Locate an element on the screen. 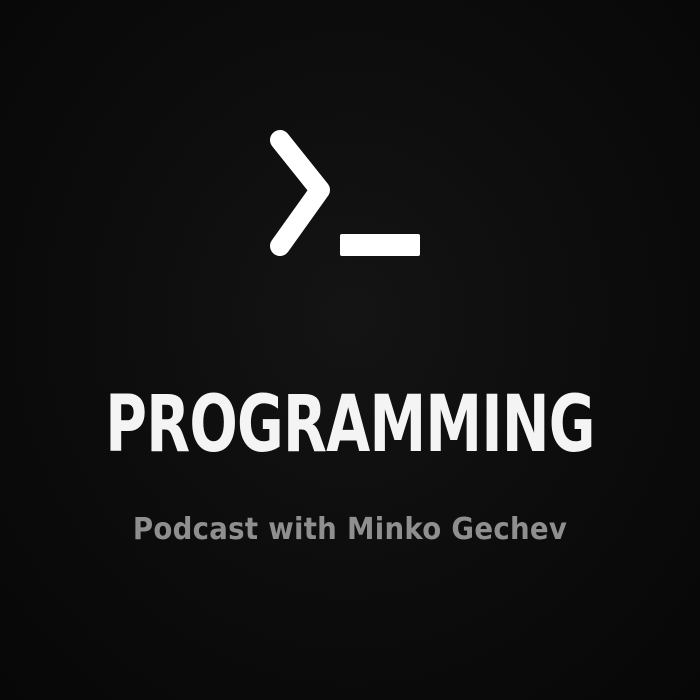 This screenshot has width=700, height=700. prompt-cursor is located at coordinates (380, 245).